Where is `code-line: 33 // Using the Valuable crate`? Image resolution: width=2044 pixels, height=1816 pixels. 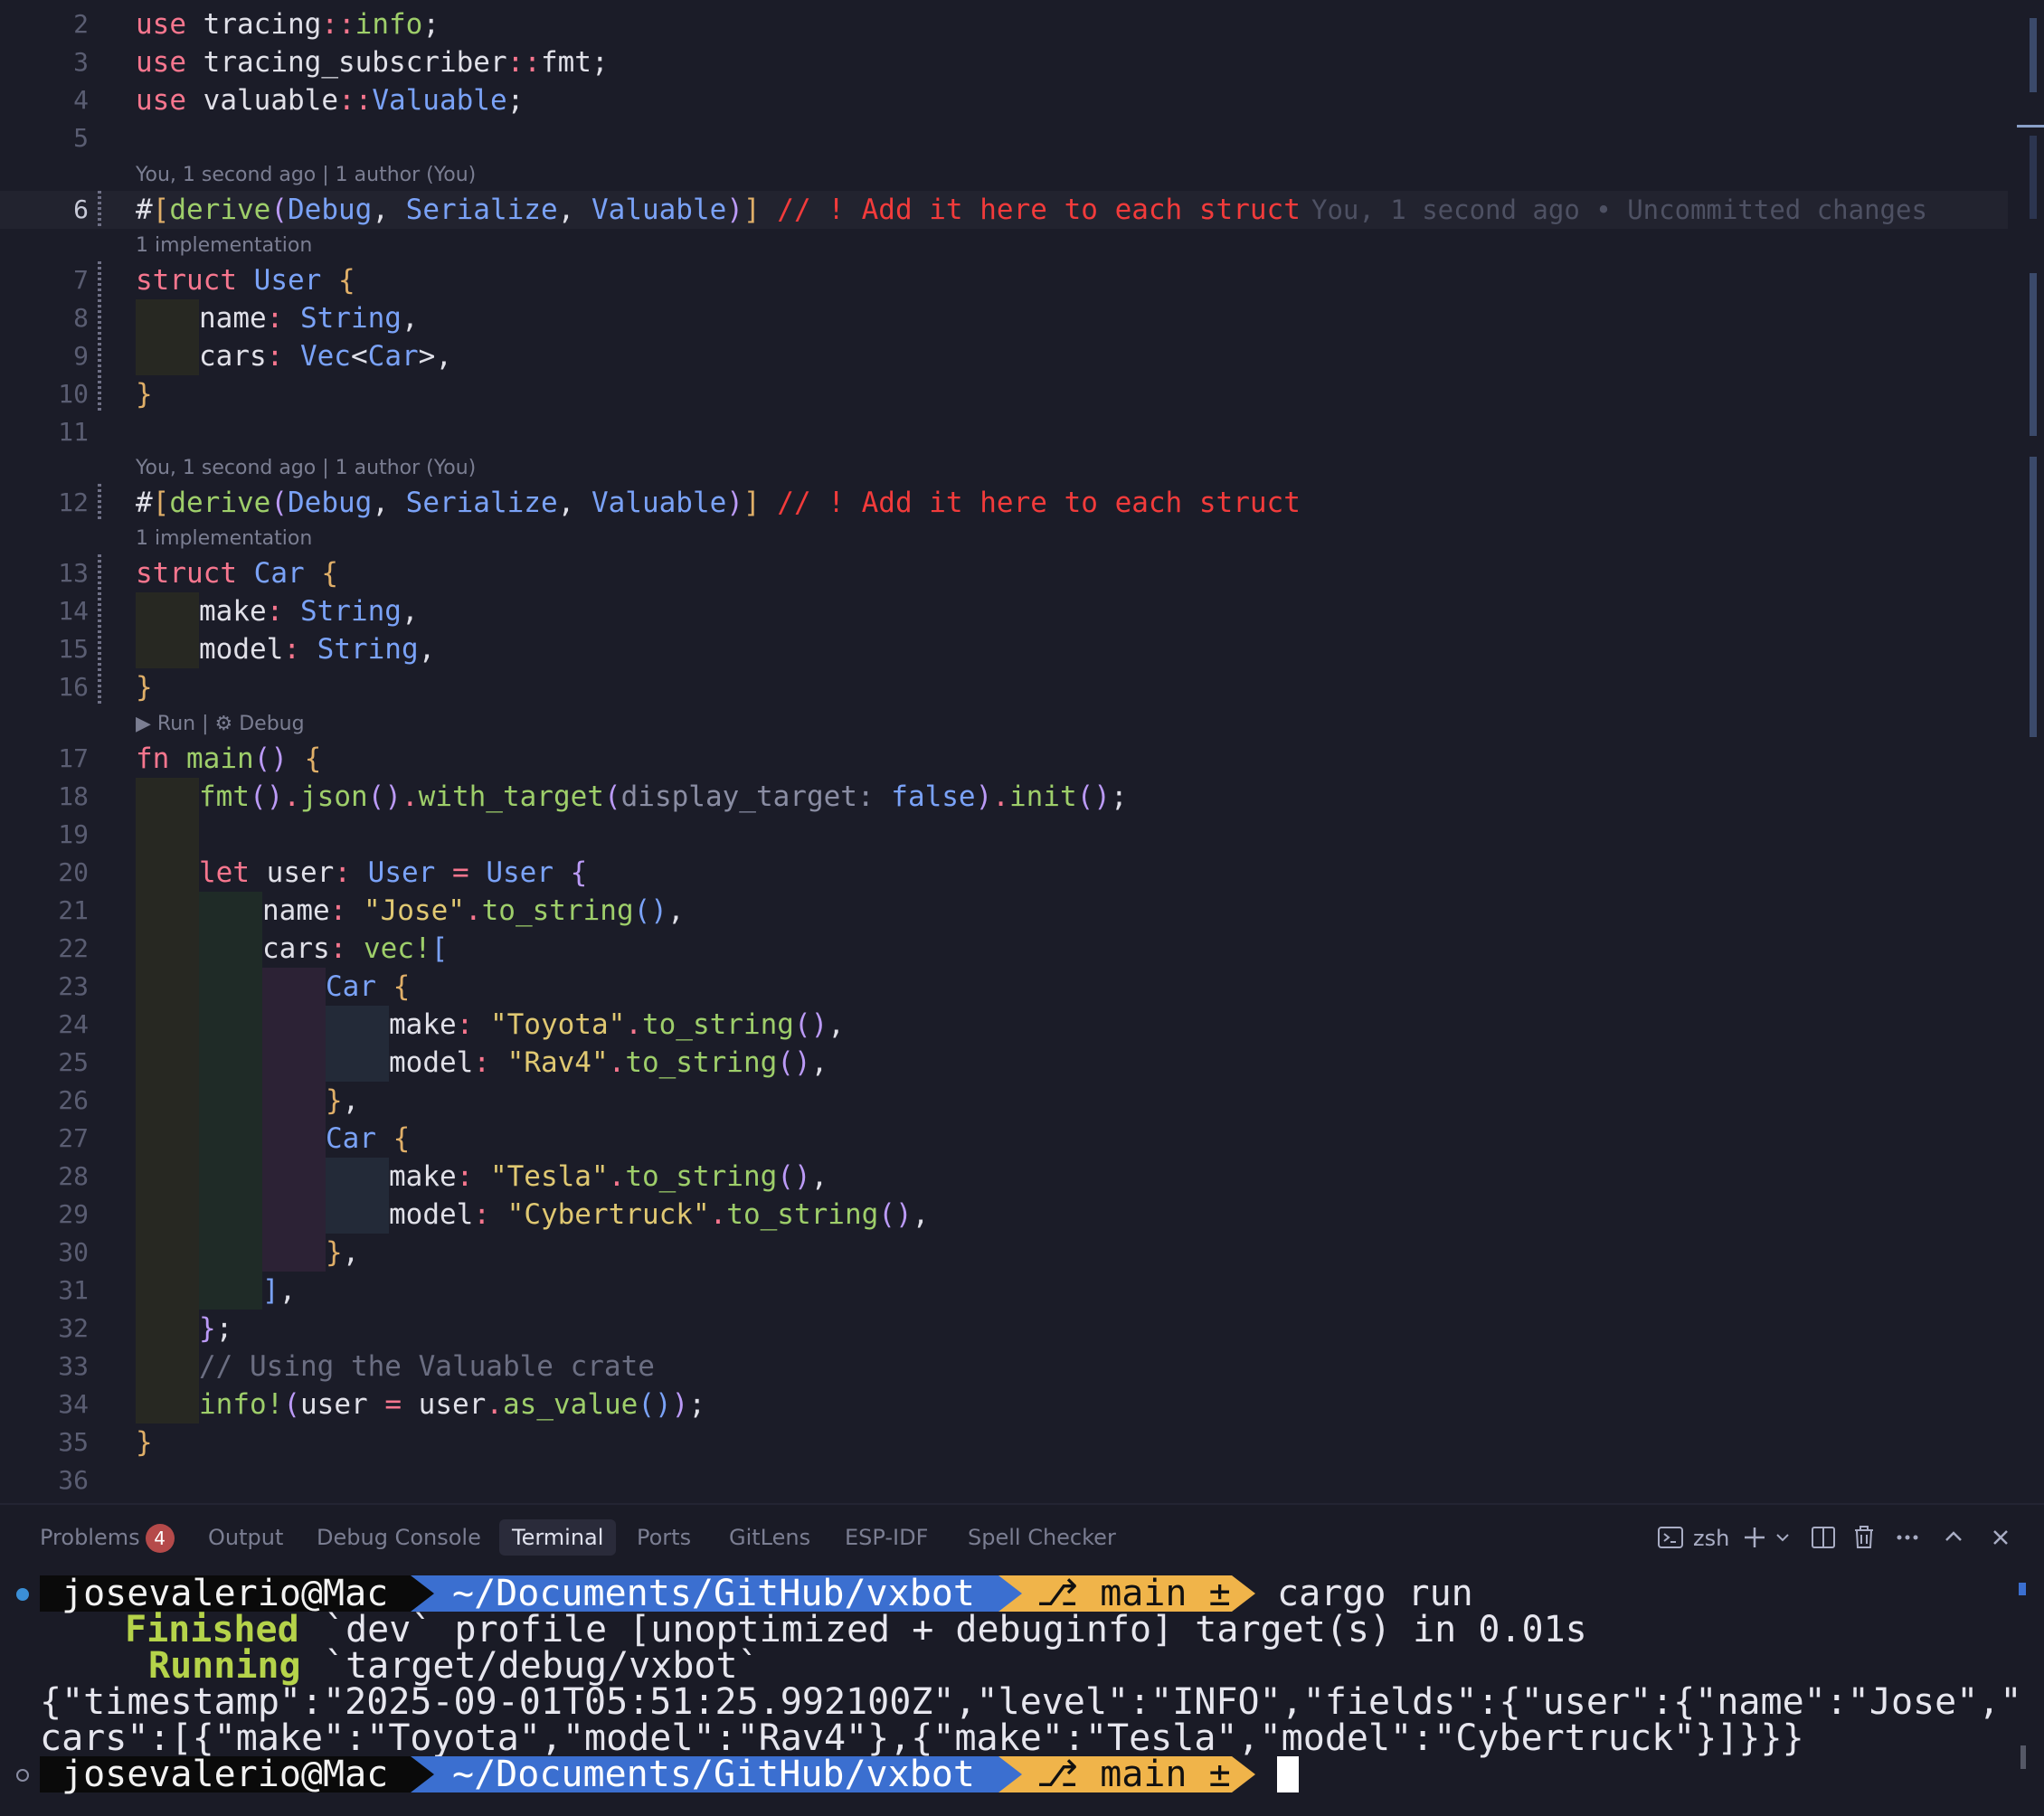 code-line: 33 // Using the Valuable crate is located at coordinates (1004, 1367).